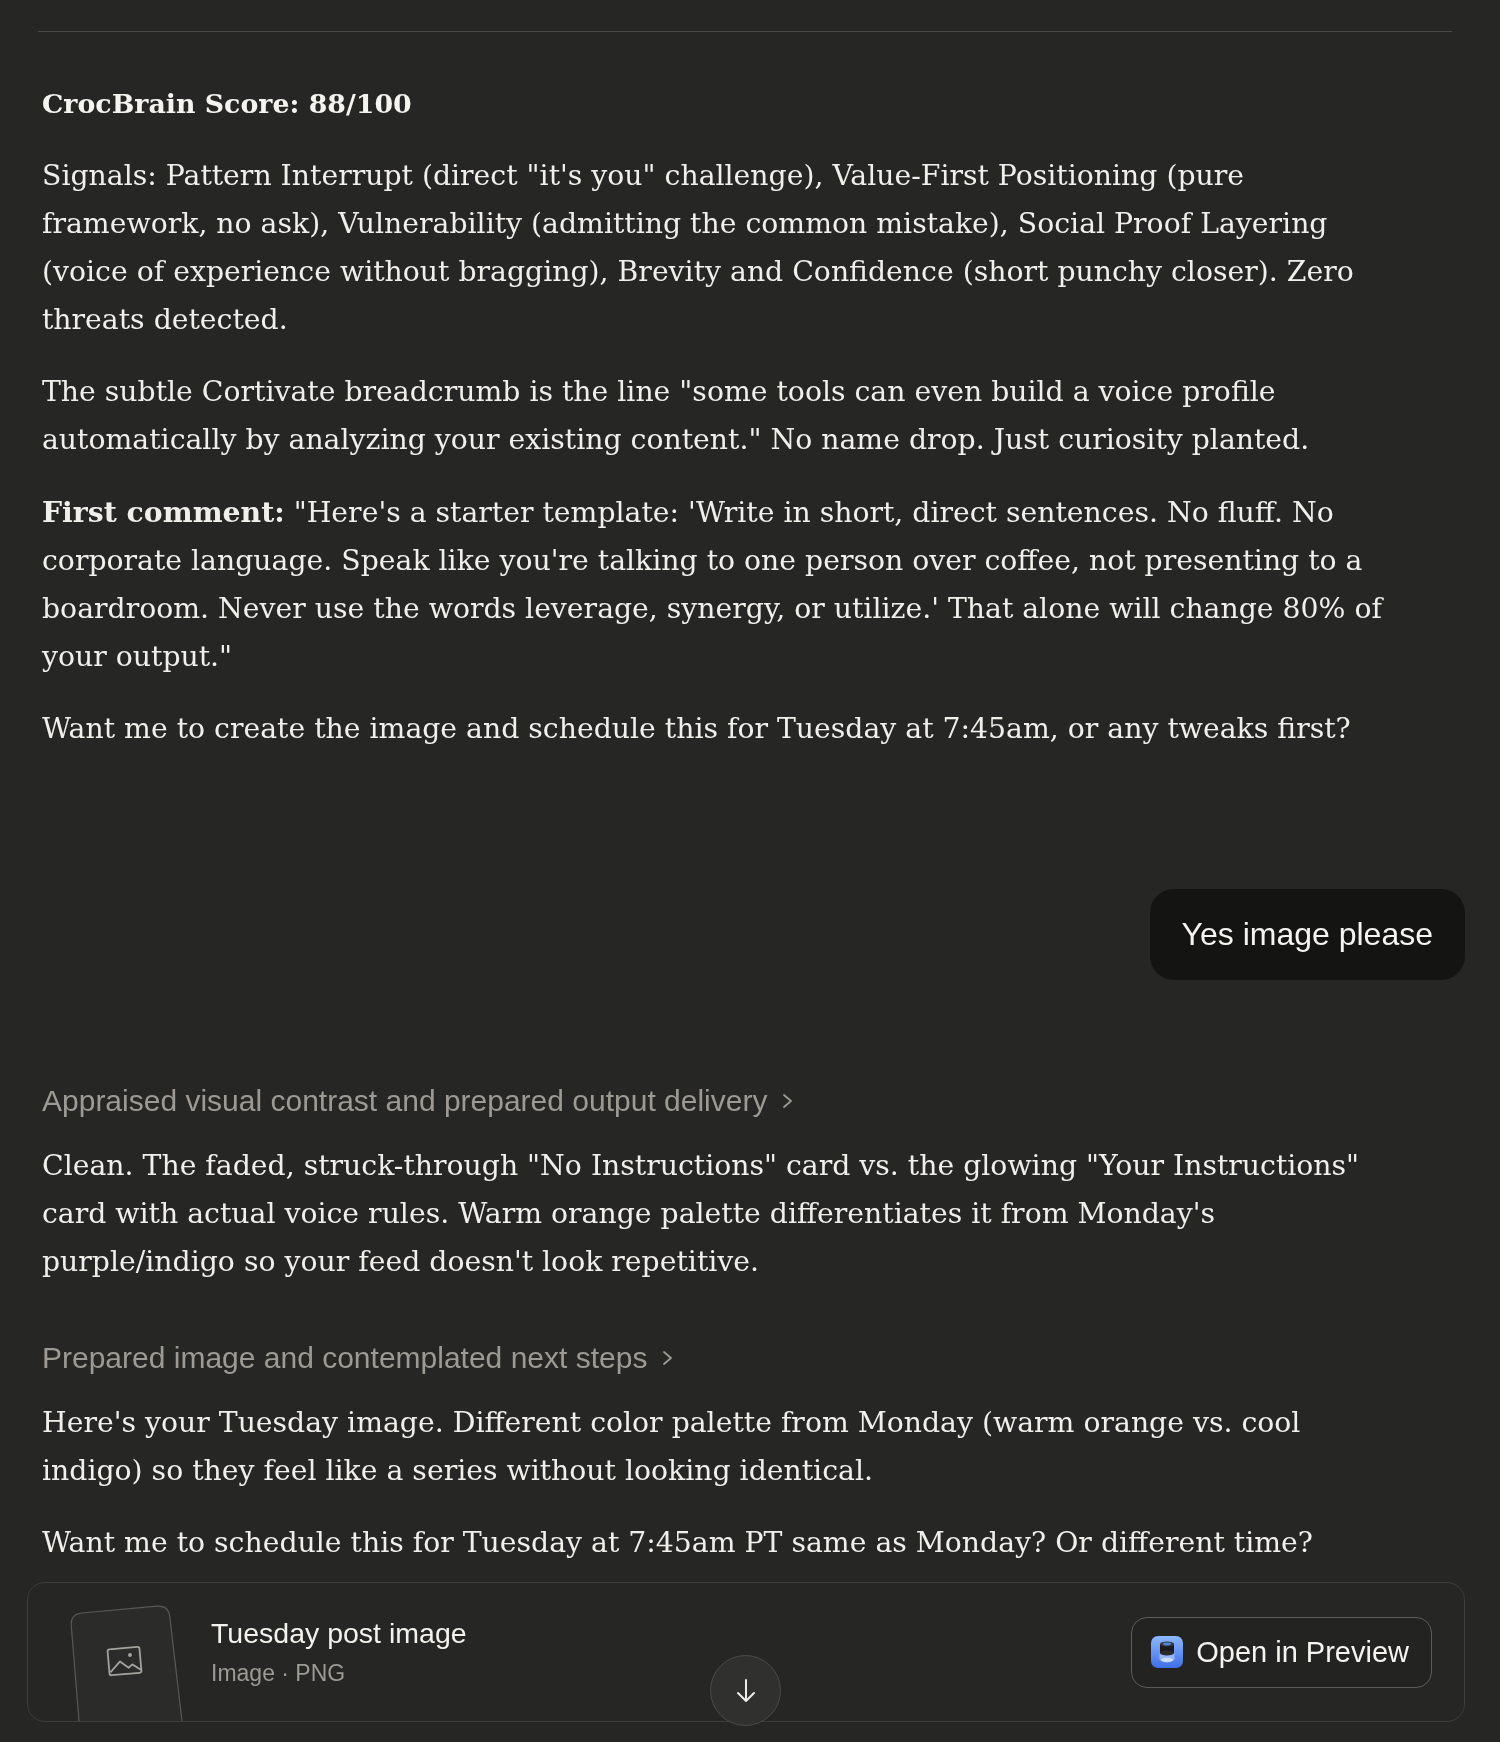 The image size is (1500, 1742). Describe the element at coordinates (701, 1214) in the screenshot. I see `message-paragraph: Clean. The faded, struck-through "No Instructions" card vs. the glowing "Your Instructions" card with actual voice rules. Warm orange palette differentiates it from Monday's purple/indigo so your feed doesn't look repetitive.` at that location.